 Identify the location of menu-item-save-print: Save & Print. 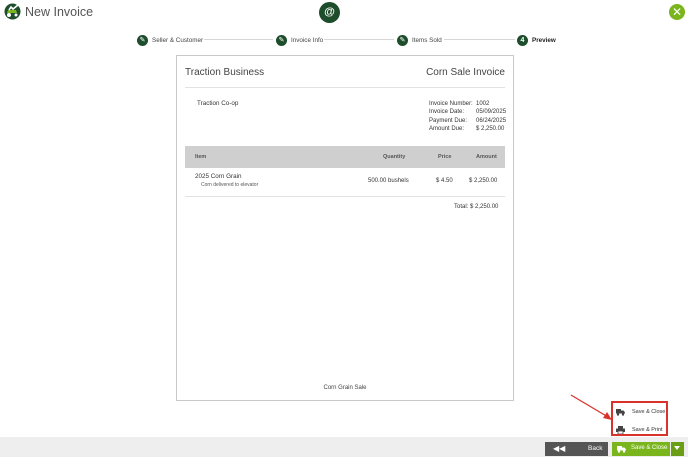
(641, 430).